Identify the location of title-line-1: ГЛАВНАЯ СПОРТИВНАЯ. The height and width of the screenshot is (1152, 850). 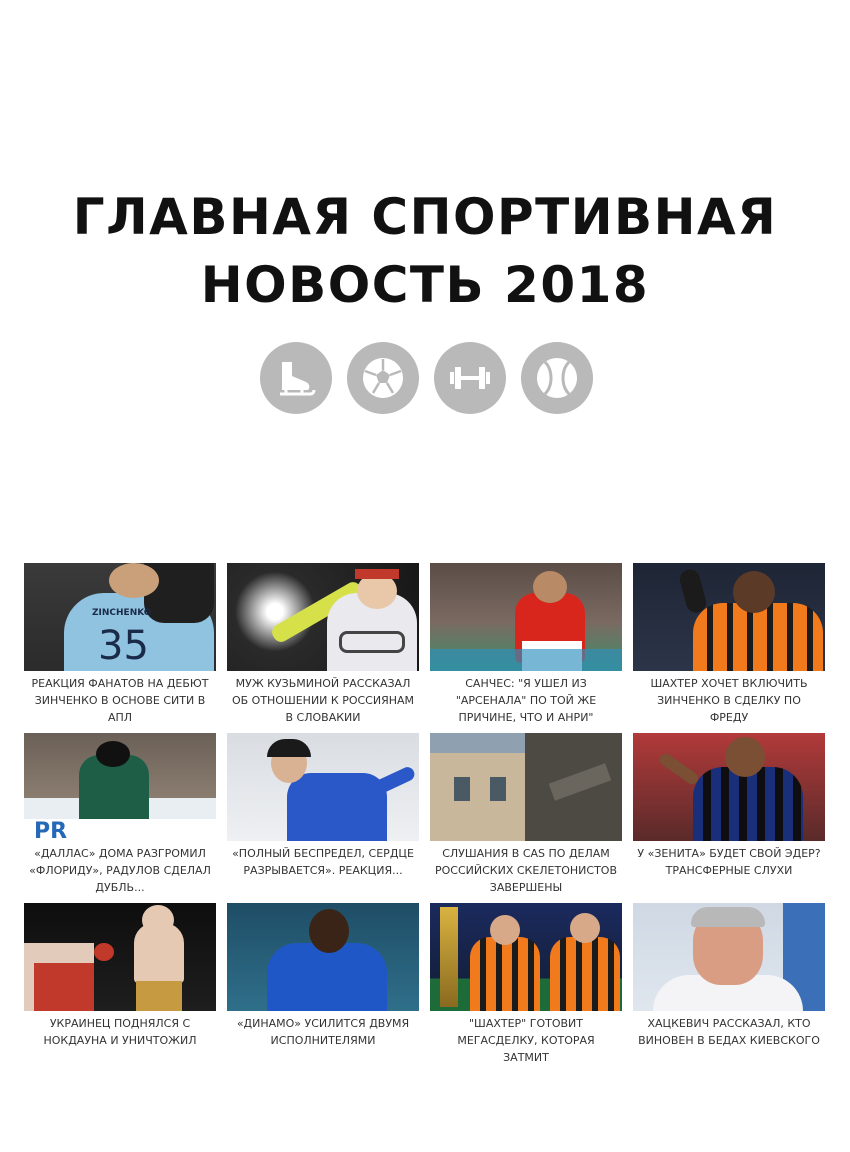
(425, 217).